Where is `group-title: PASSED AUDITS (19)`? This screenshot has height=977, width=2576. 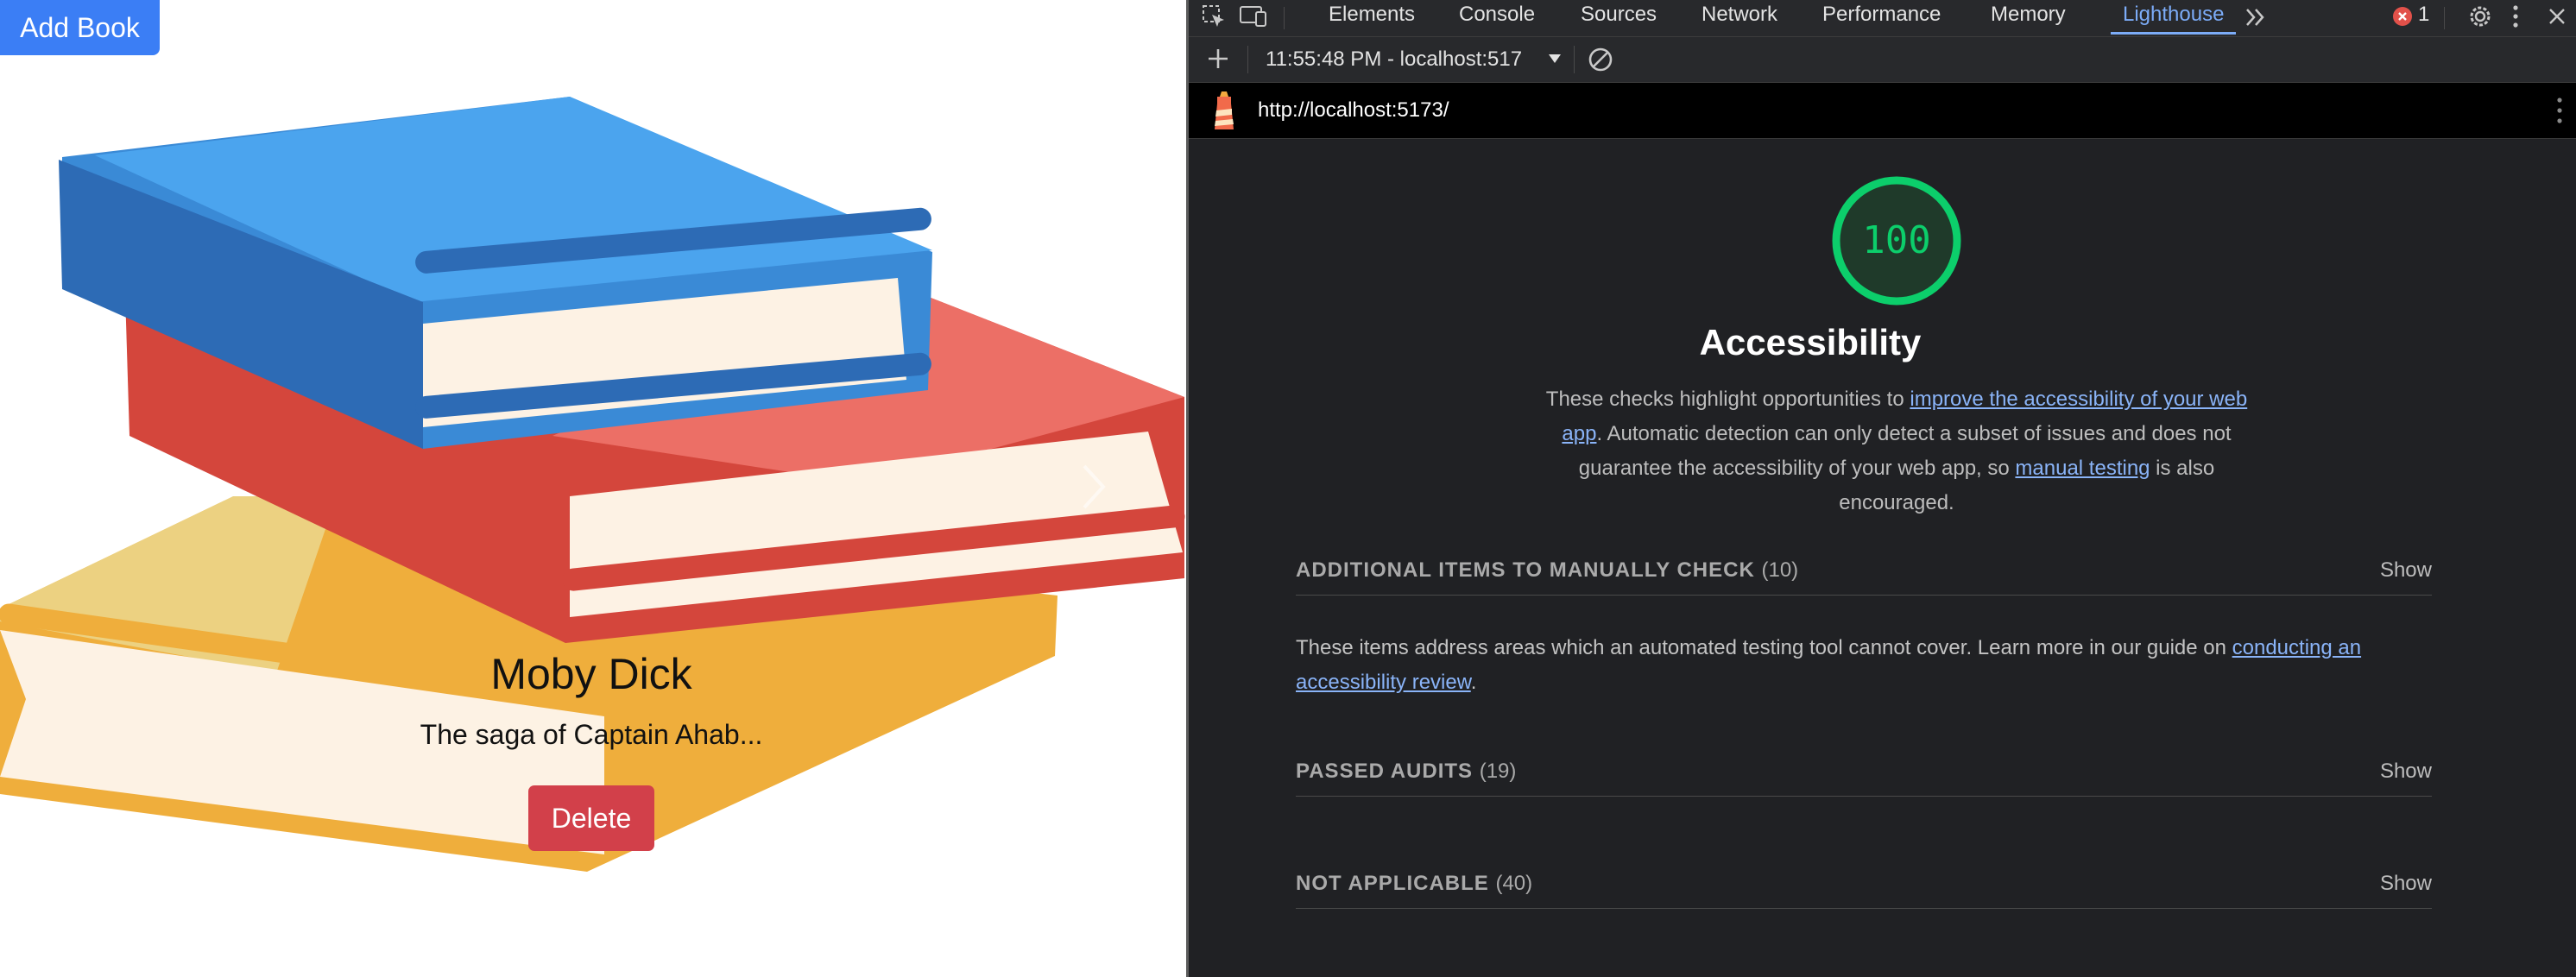 group-title: PASSED AUDITS (19) is located at coordinates (1406, 772).